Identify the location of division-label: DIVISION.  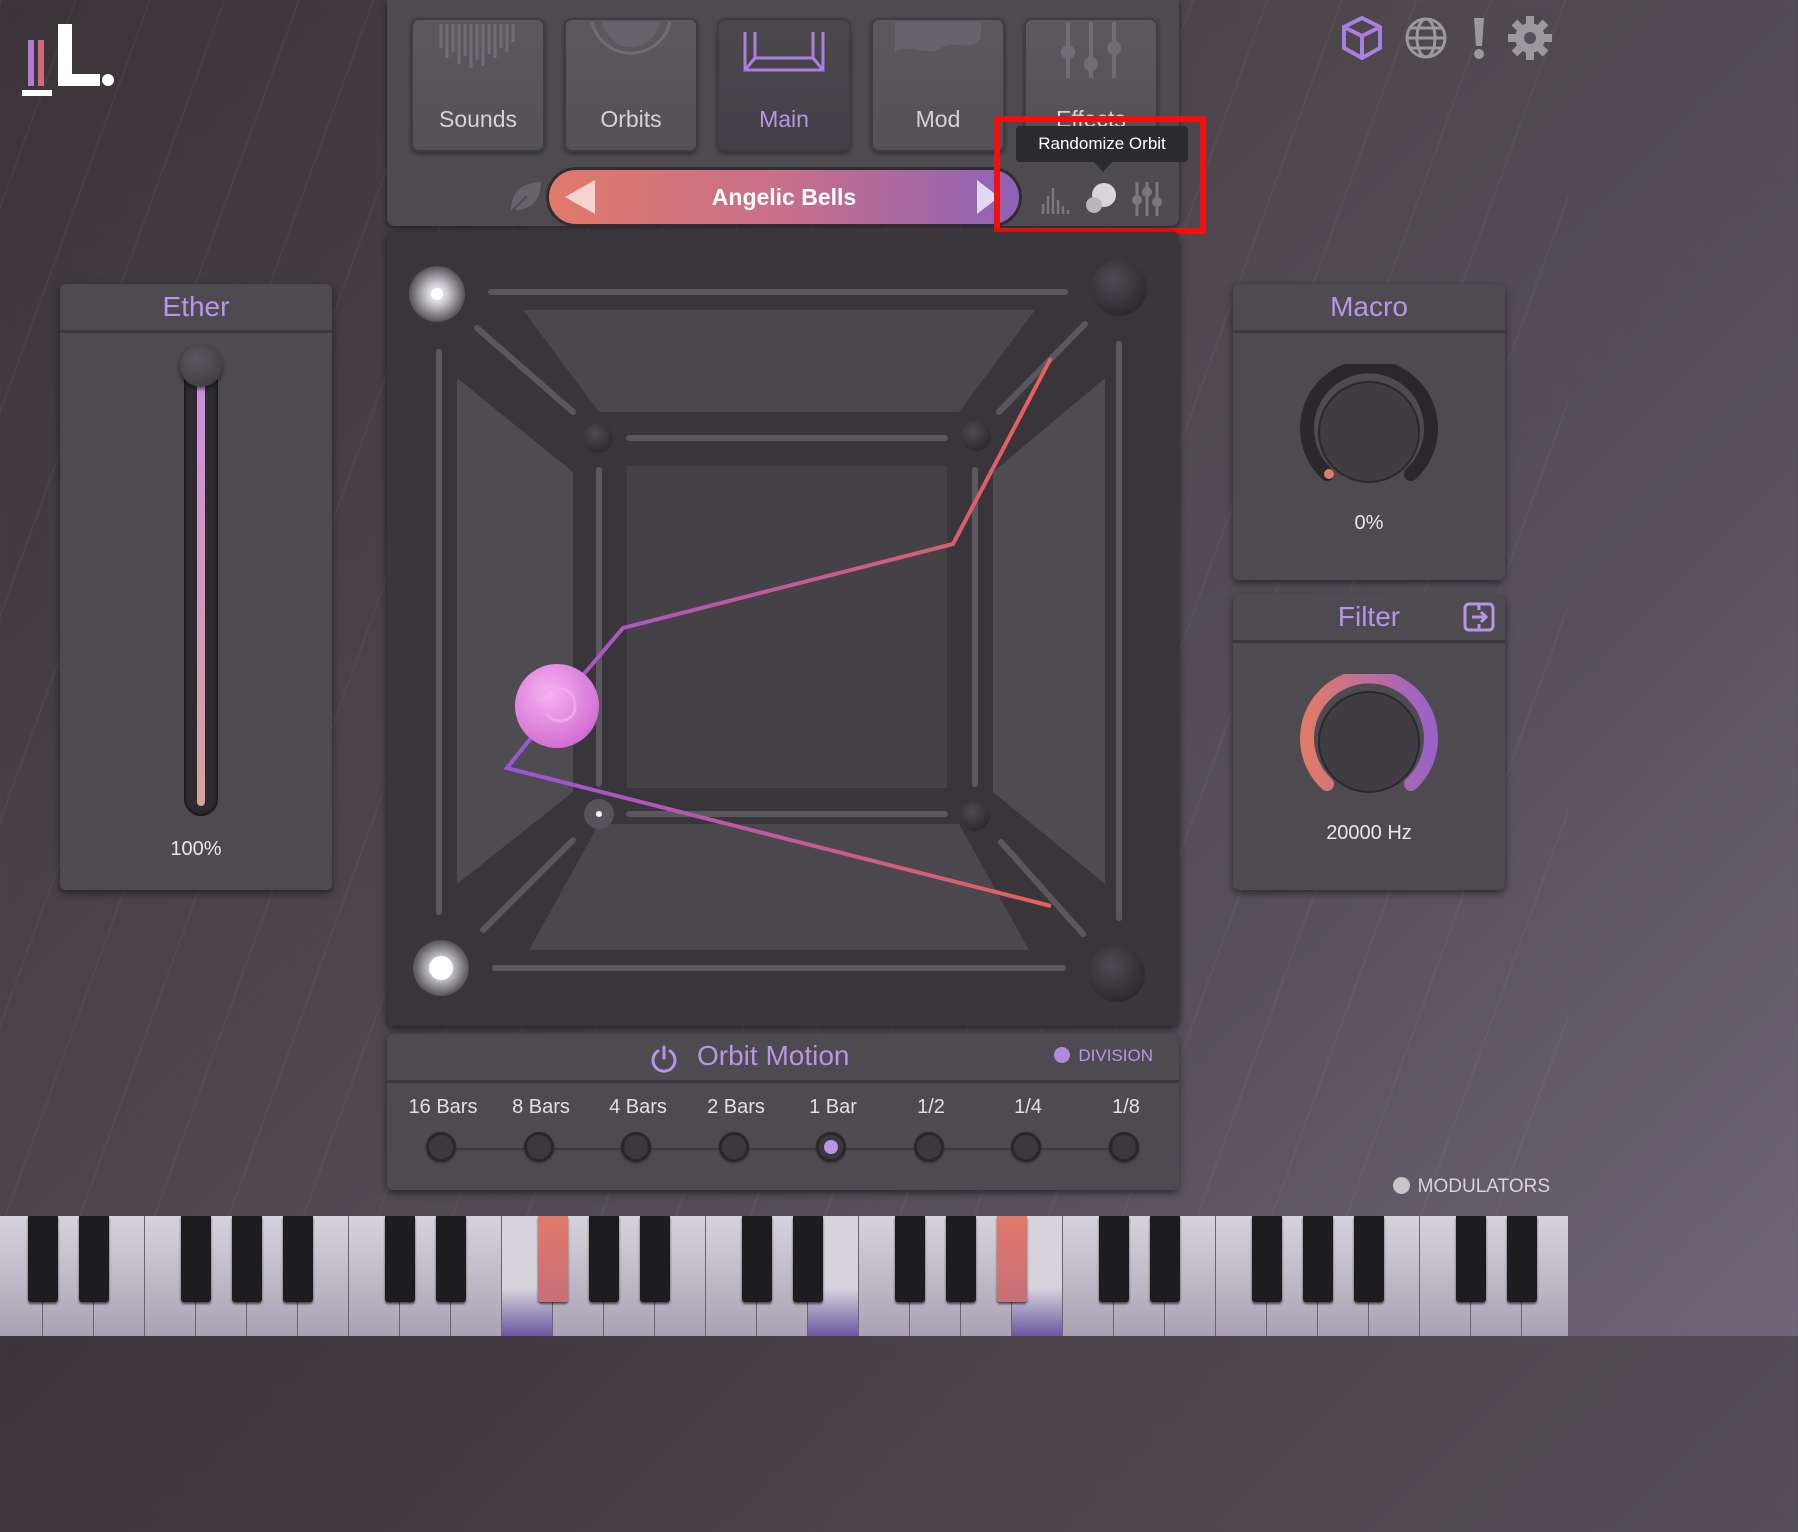
(1115, 1055).